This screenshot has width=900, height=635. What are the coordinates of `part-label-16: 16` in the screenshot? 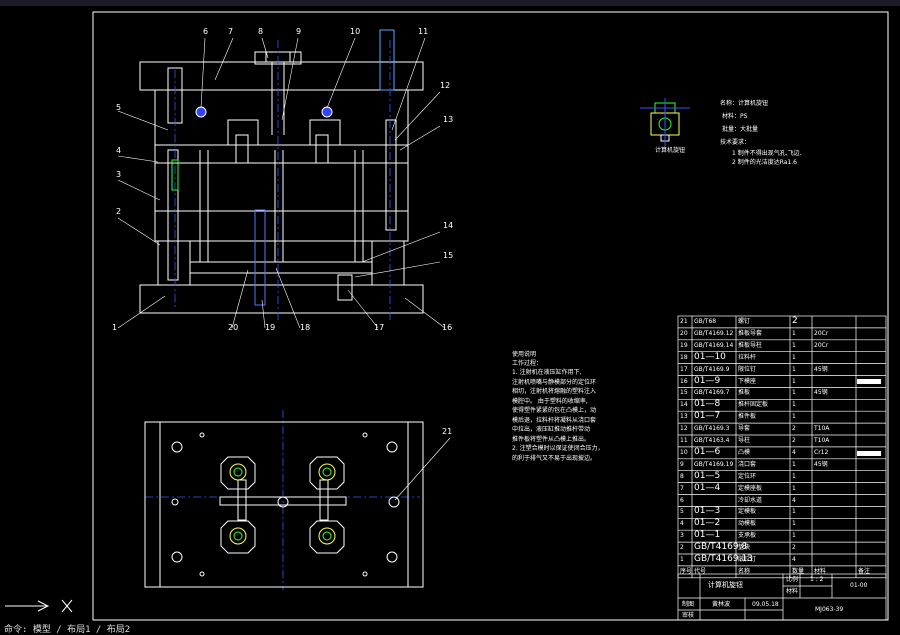 It's located at (447, 327).